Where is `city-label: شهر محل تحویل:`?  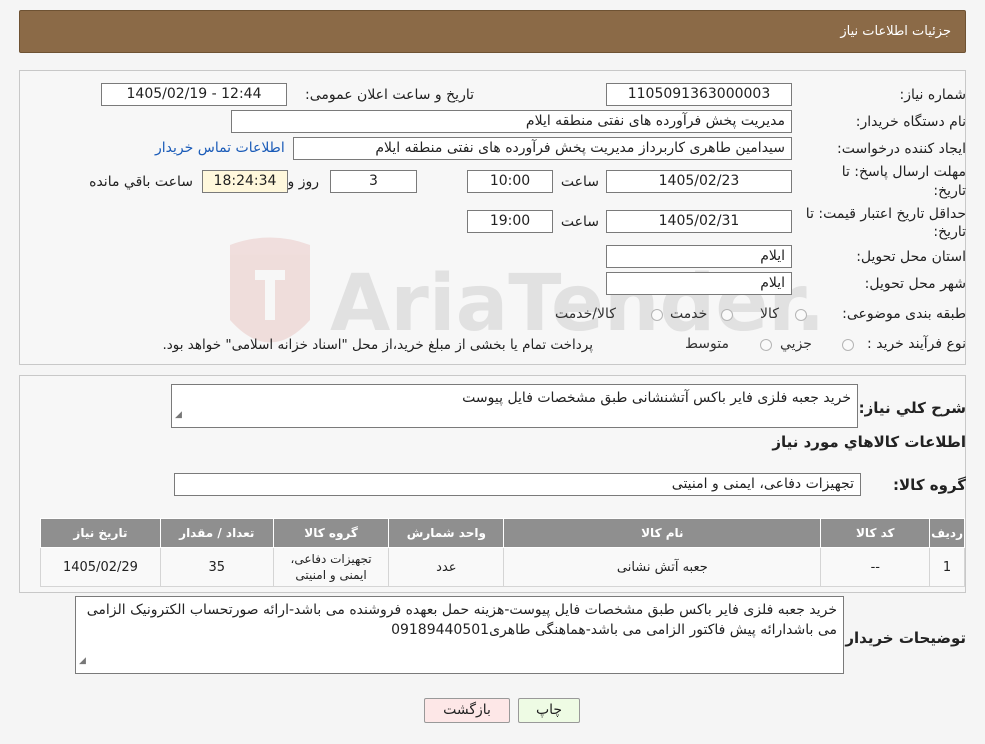 city-label: شهر محل تحویل: is located at coordinates (915, 284).